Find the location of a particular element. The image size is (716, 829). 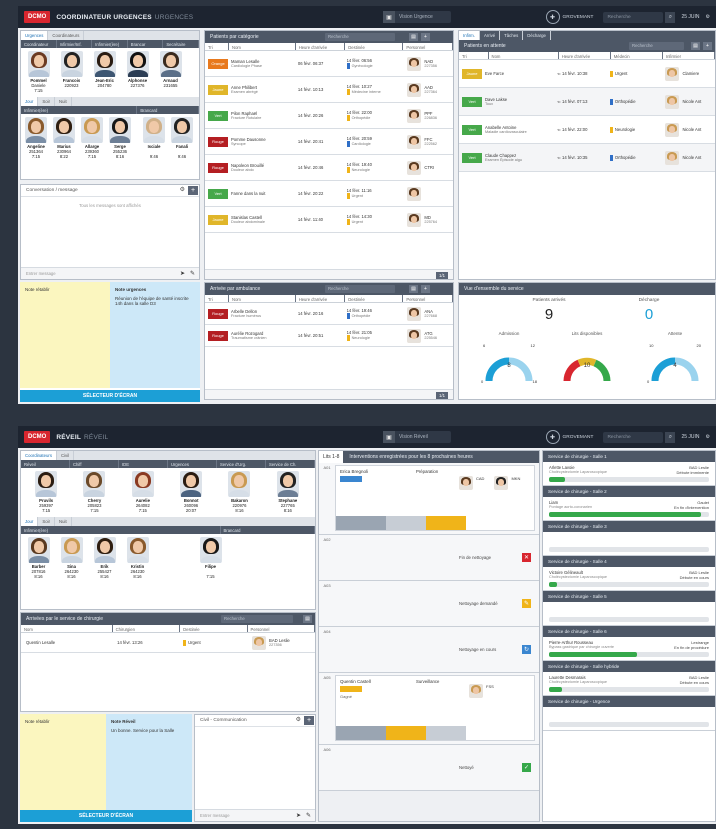

staff-card: Jean-Eric 204780 is located at coordinates (104, 71).